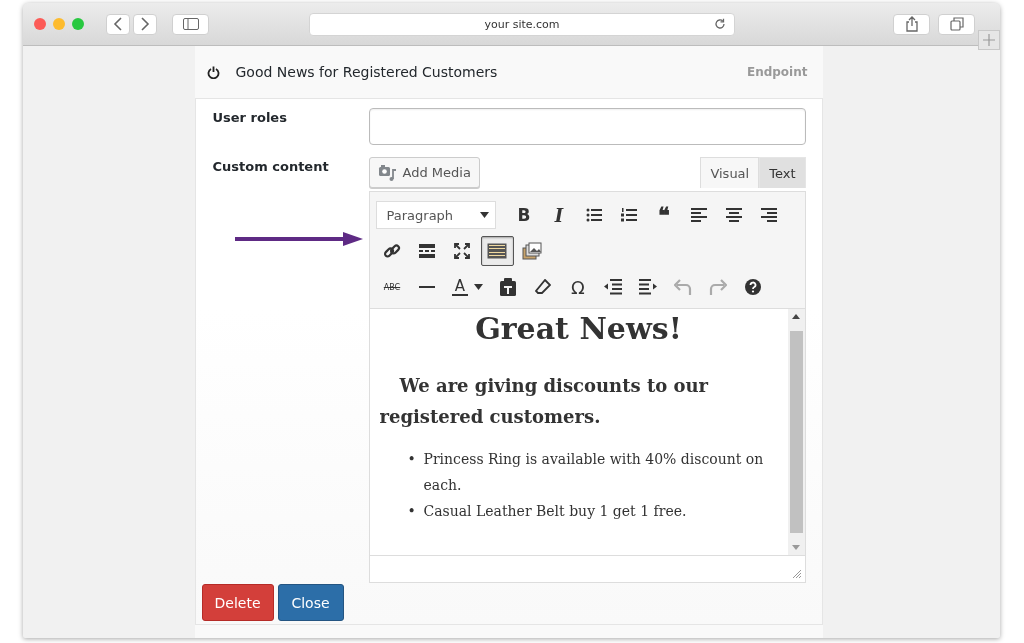 This screenshot has width=1024, height=643. I want to click on italic-button: I, so click(559, 215).